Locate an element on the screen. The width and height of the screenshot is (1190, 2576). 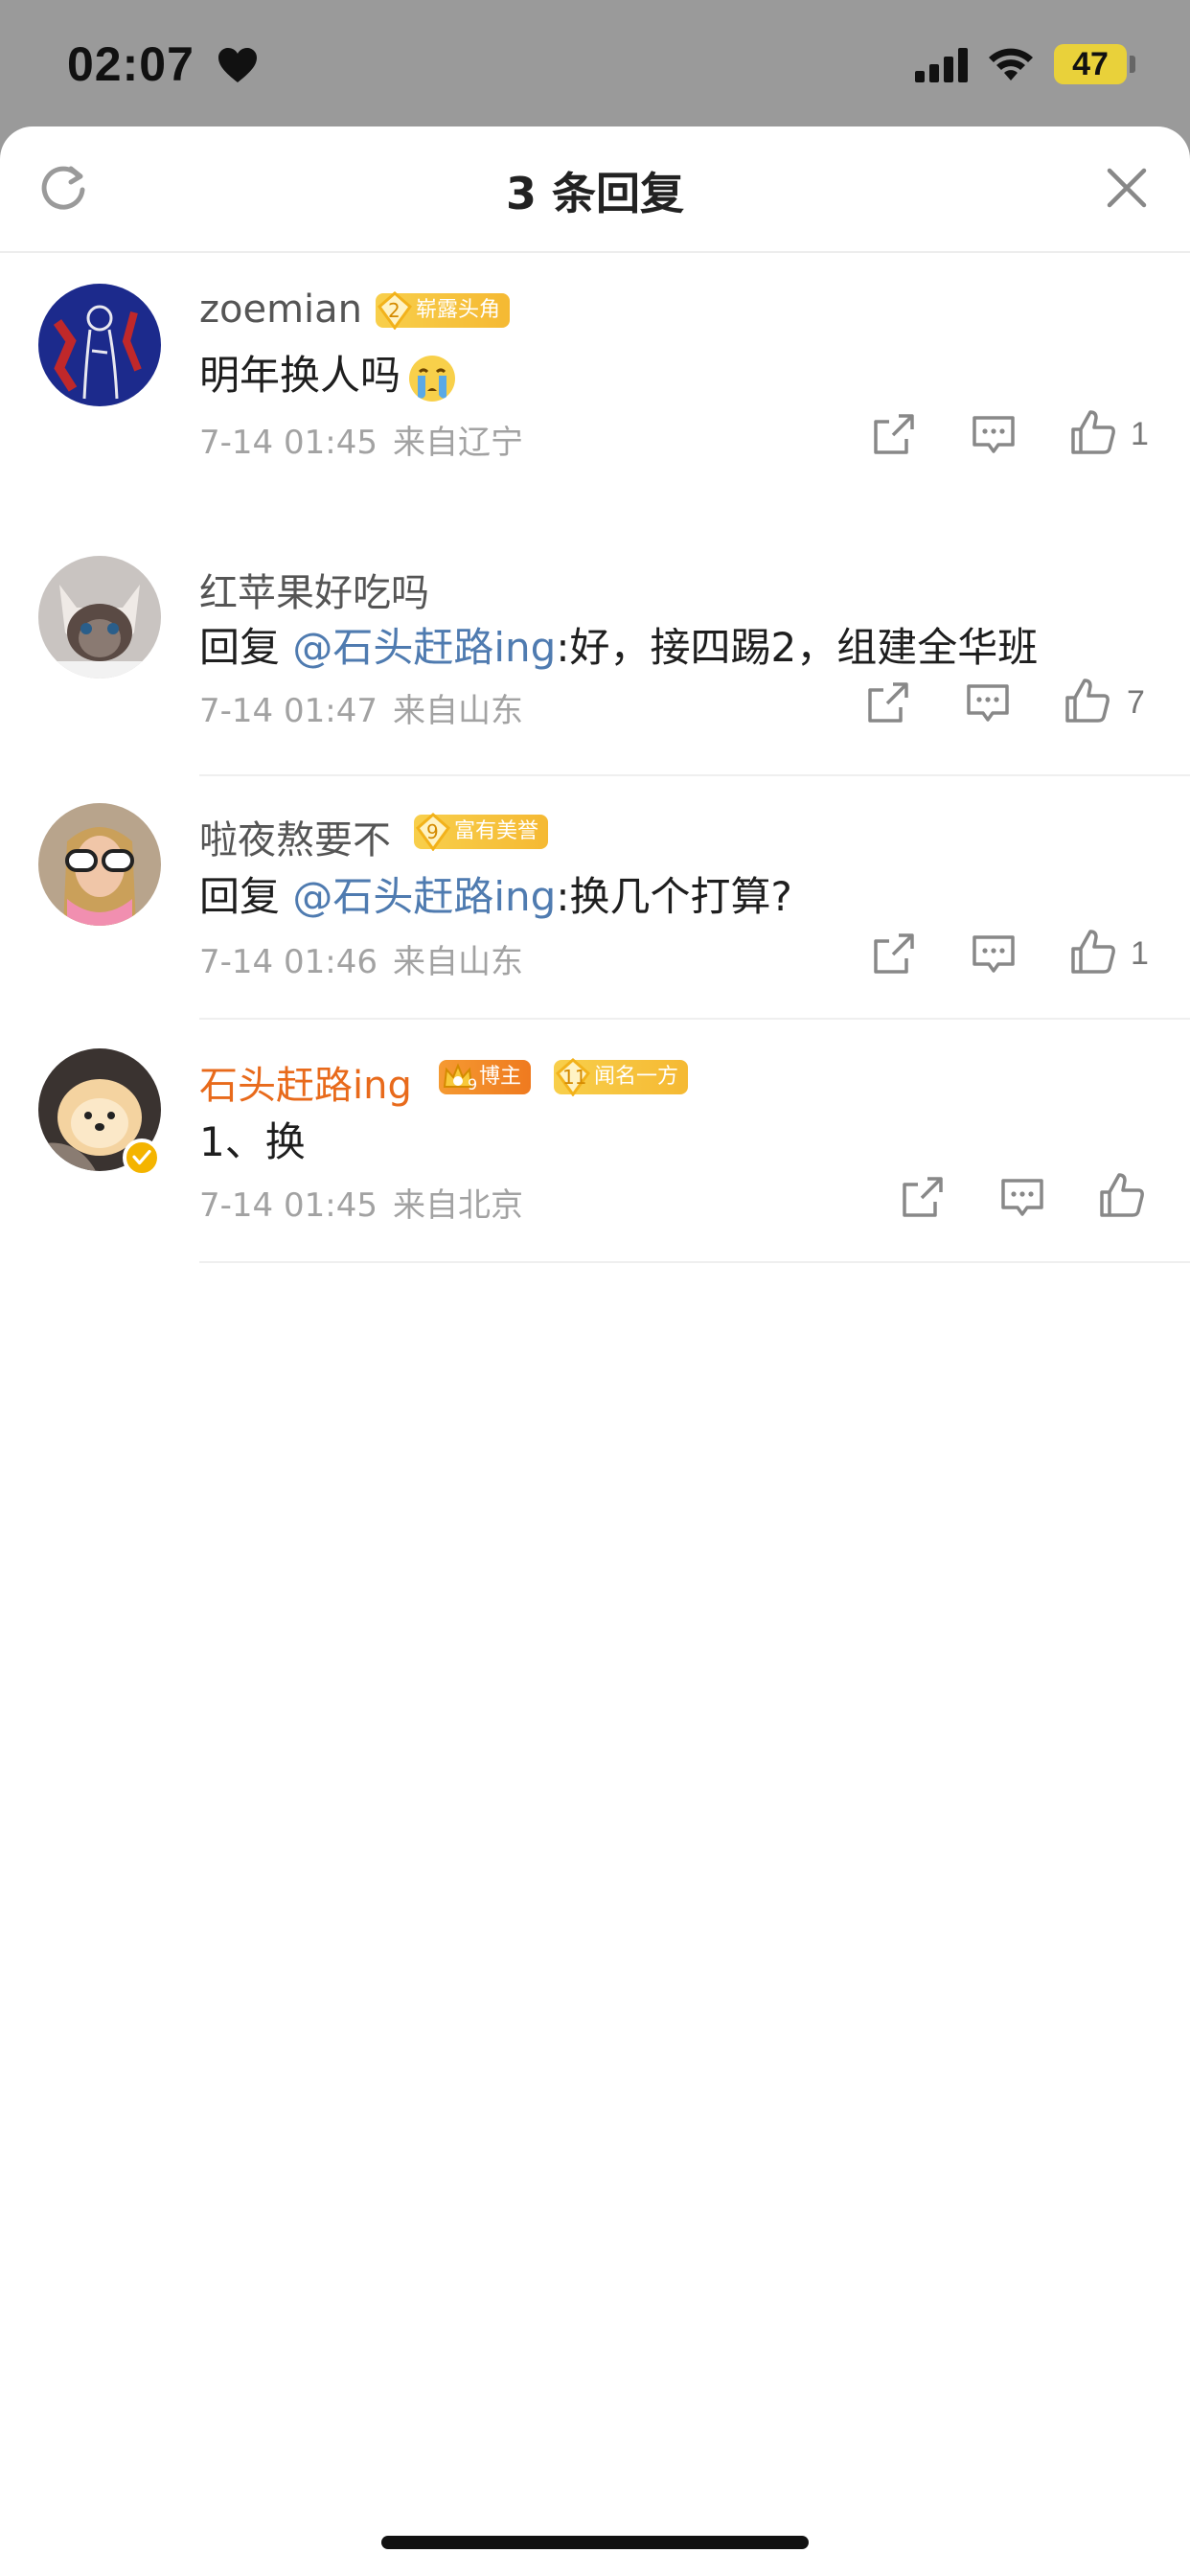
comment-time: 7-14 01:46 is located at coordinates (288, 962).